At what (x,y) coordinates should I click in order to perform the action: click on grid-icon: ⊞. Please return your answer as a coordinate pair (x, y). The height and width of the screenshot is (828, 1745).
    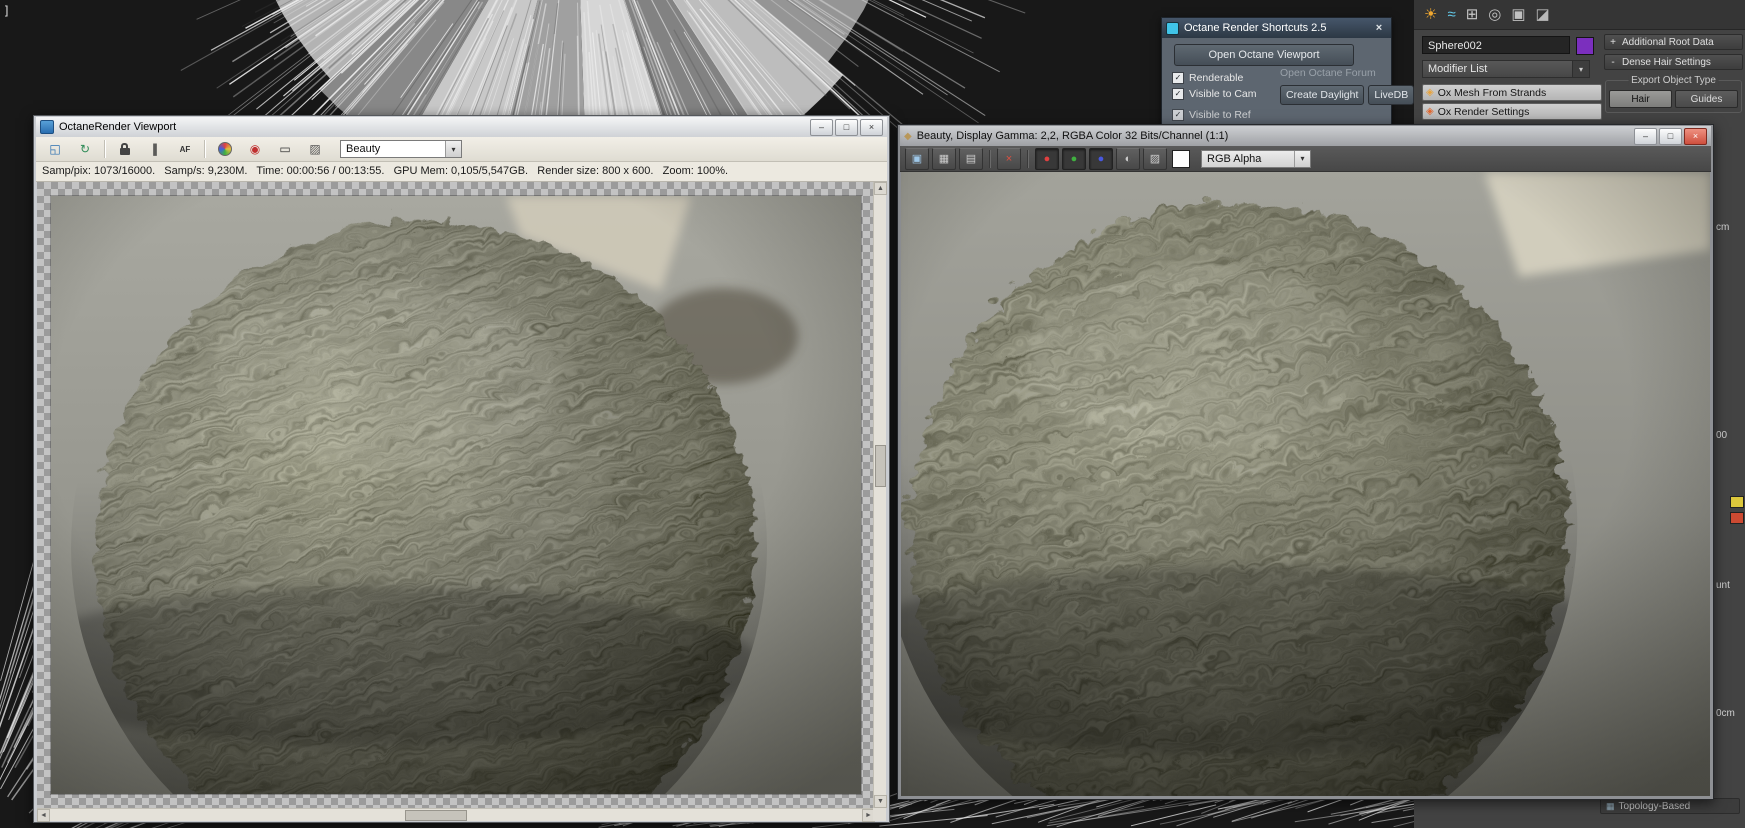
    Looking at the image, I should click on (1472, 14).